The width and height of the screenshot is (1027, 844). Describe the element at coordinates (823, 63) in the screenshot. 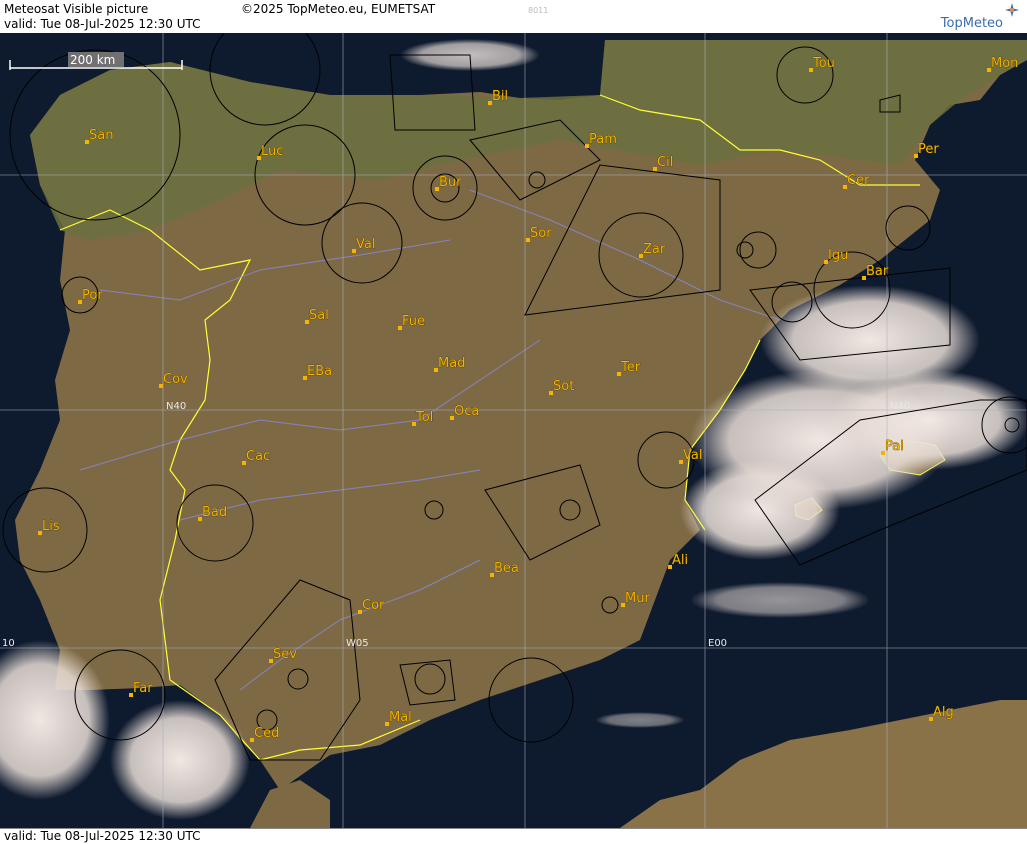

I see `city-label-tou: Tou` at that location.